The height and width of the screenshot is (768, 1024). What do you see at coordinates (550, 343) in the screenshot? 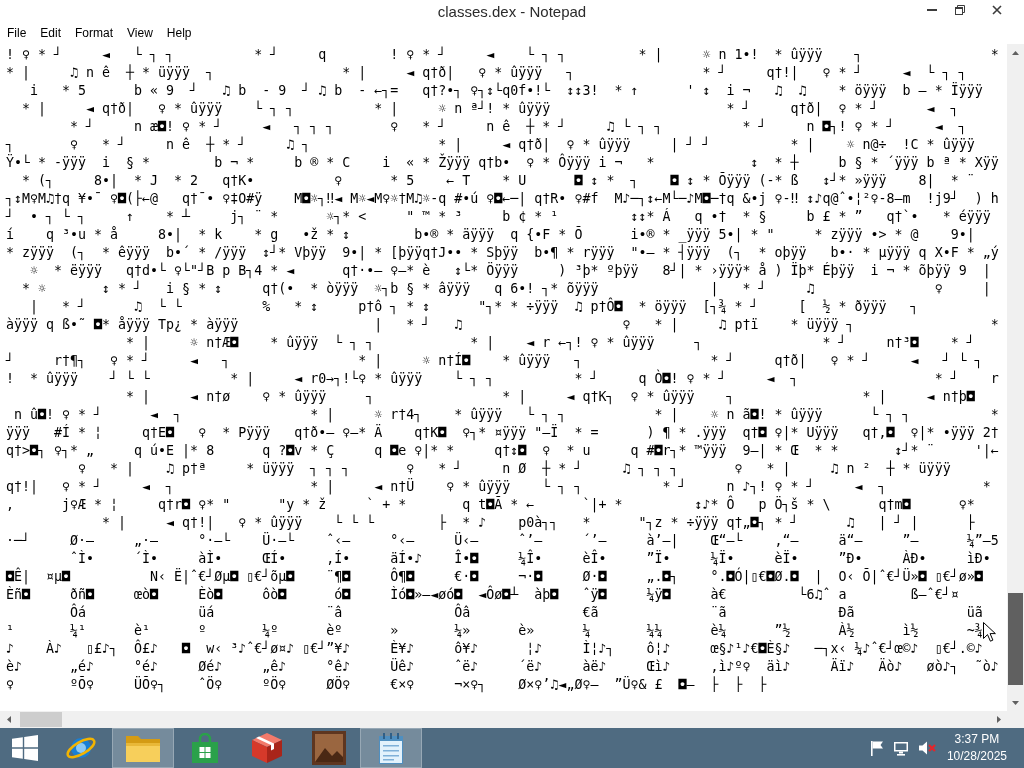
I see `text-line: * | ☼ n†Æ◘ * ûÿÿÿ └ ┐ ┐ * | ◄ r ←┐! ♀ * ûÿÿÿ ┐ * ┘ n†³◘ * ┘` at bounding box center [550, 343].